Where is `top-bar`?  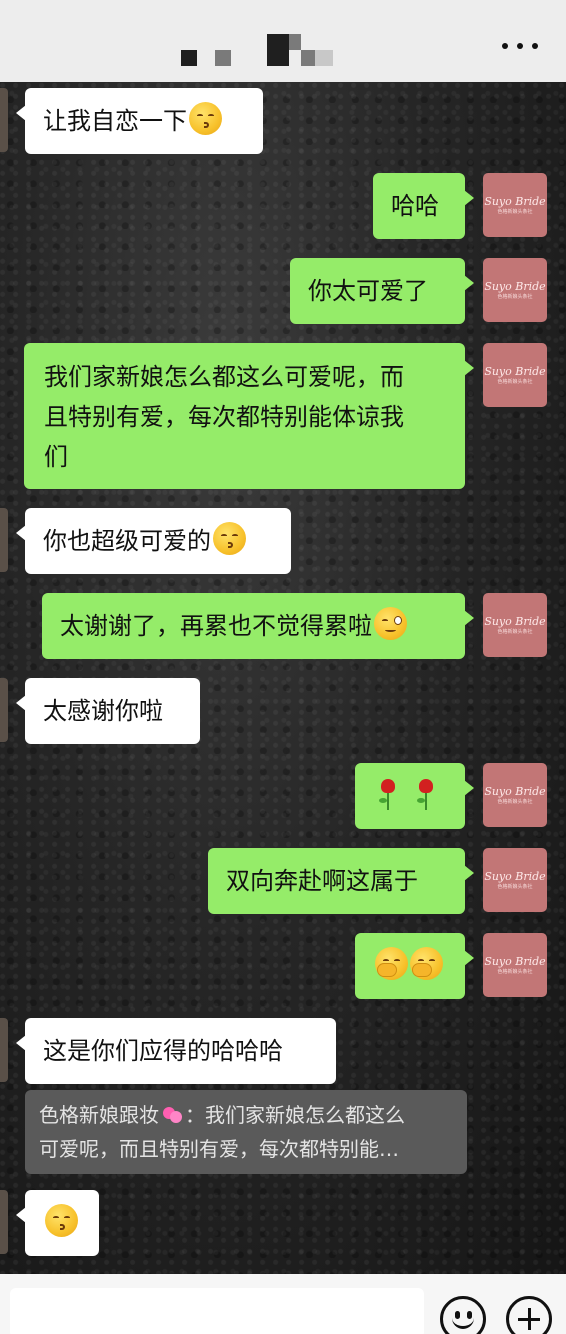 top-bar is located at coordinates (283, 41).